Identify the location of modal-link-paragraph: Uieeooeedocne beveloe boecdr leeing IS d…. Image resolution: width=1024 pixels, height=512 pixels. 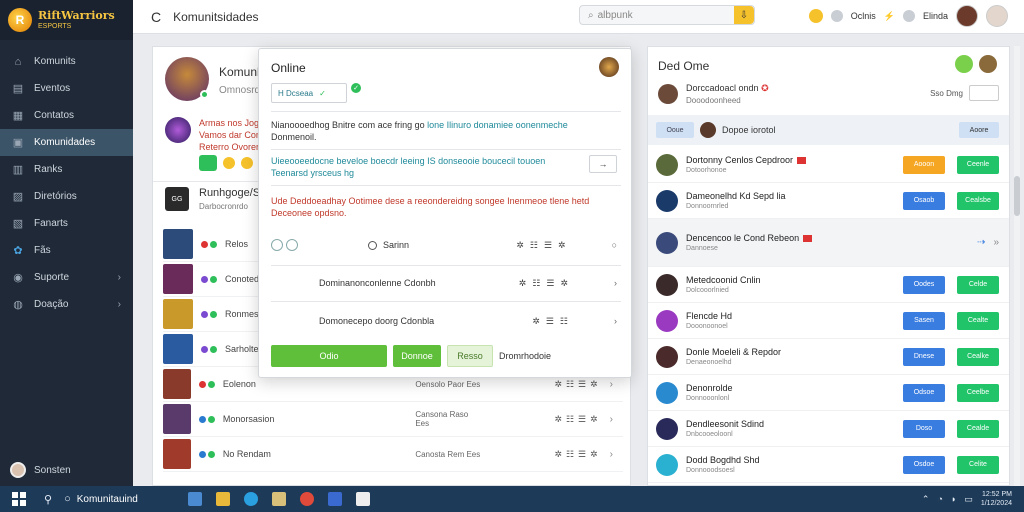
(426, 167).